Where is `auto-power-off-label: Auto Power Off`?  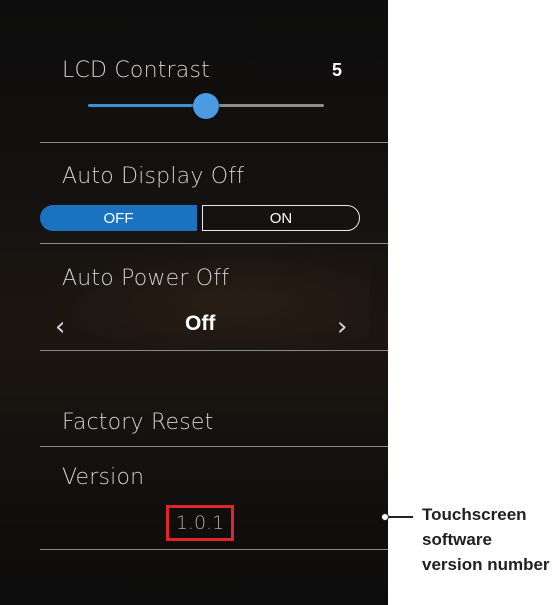 auto-power-off-label: Auto Power Off is located at coordinates (146, 278).